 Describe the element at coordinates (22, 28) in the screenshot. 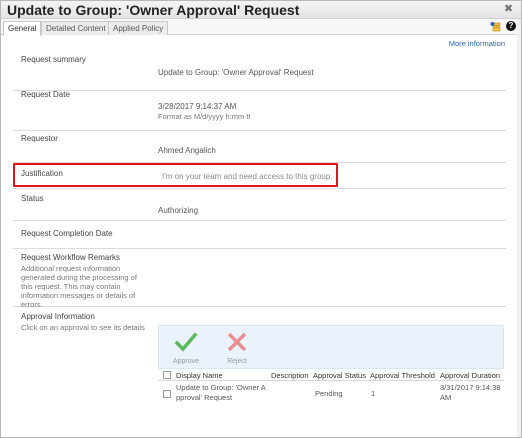

I see `tab-general: General` at that location.